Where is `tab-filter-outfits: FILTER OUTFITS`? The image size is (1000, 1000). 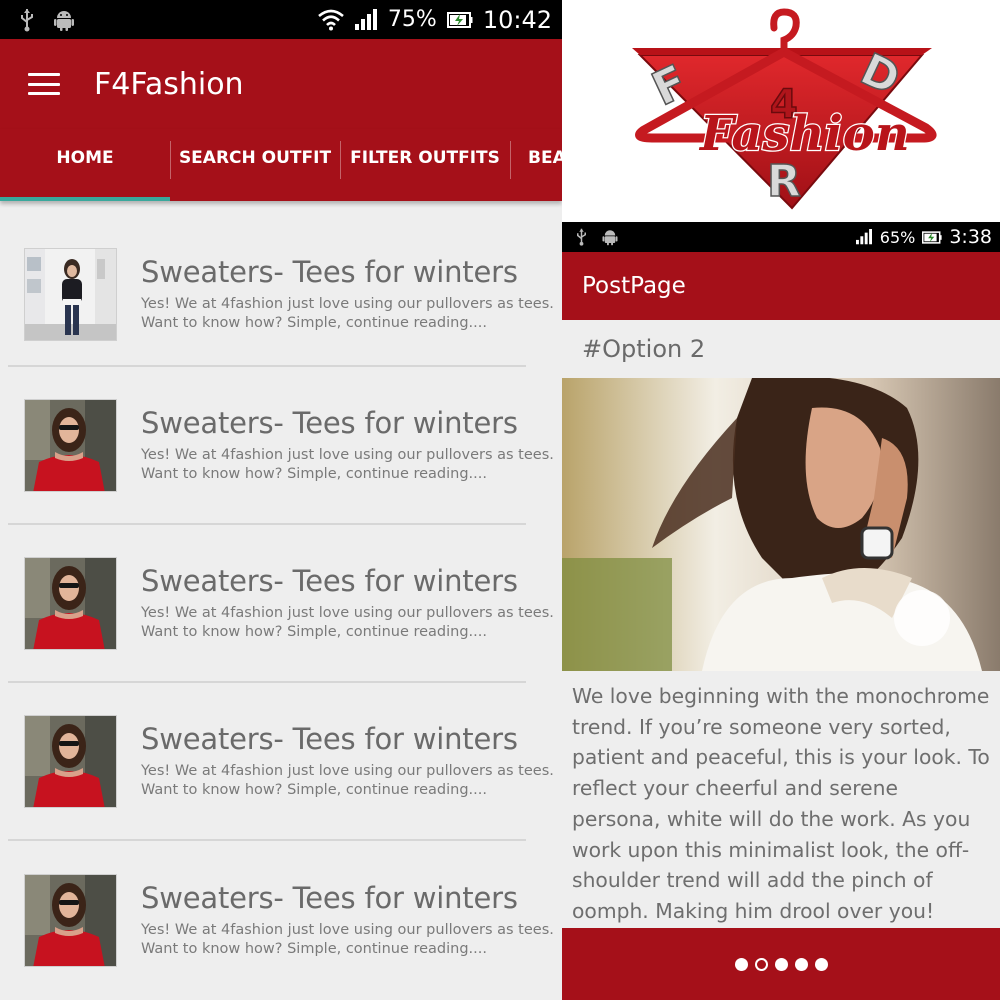 tab-filter-outfits: FILTER OUTFITS is located at coordinates (425, 165).